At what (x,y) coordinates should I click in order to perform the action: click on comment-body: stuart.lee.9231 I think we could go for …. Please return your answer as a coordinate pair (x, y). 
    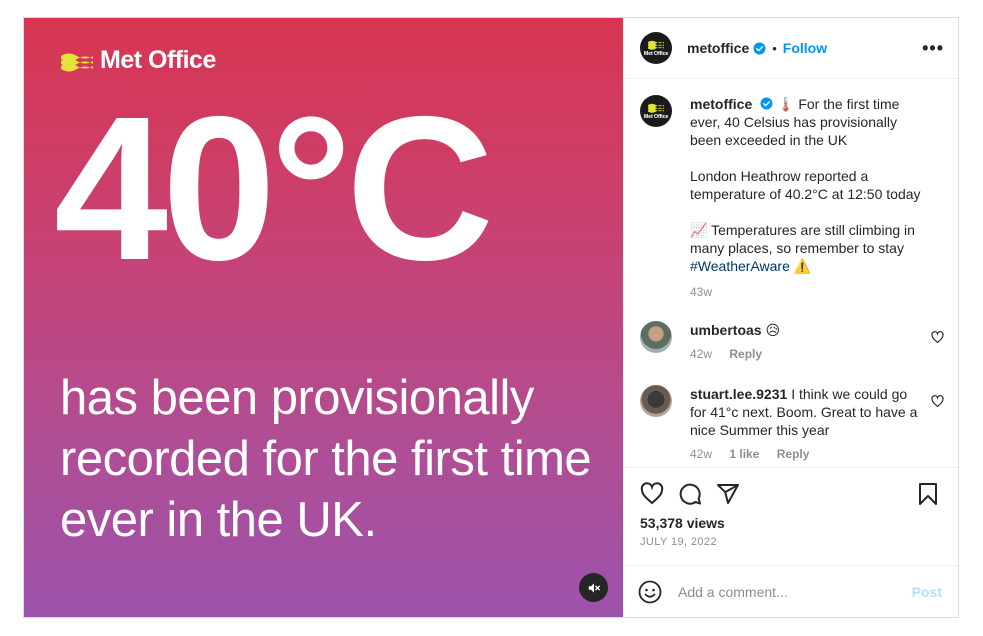
    Looking at the image, I should click on (817, 424).